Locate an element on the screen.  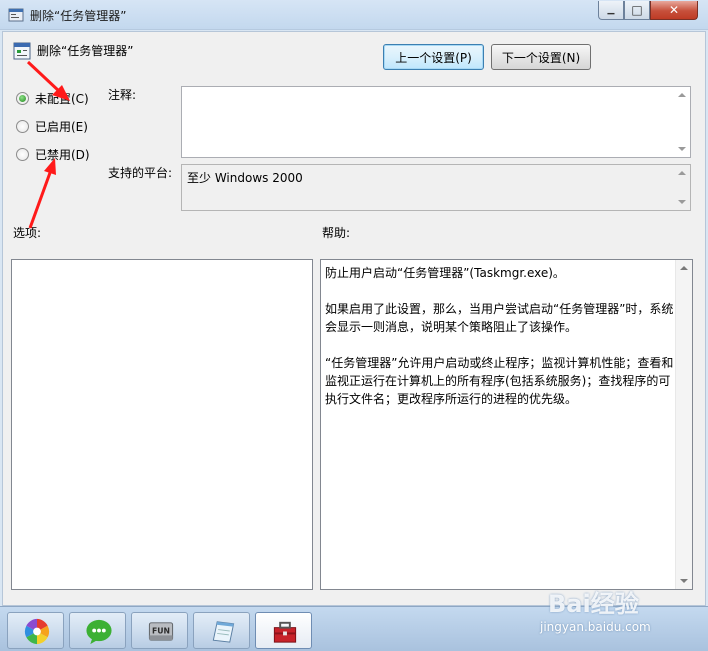
taskbar-item-fun-drive: FUN is located at coordinates (159, 630).